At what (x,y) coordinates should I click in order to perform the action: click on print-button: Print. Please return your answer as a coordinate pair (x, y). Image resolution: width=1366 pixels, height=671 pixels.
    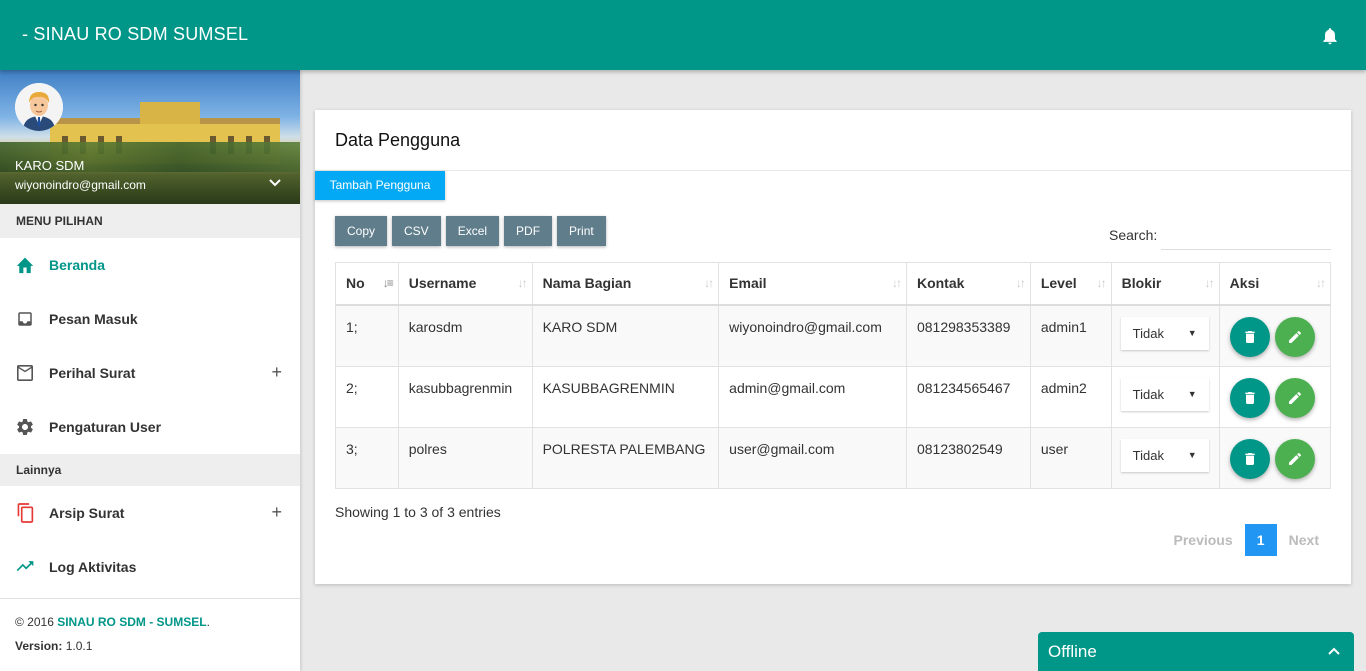
    Looking at the image, I should click on (581, 231).